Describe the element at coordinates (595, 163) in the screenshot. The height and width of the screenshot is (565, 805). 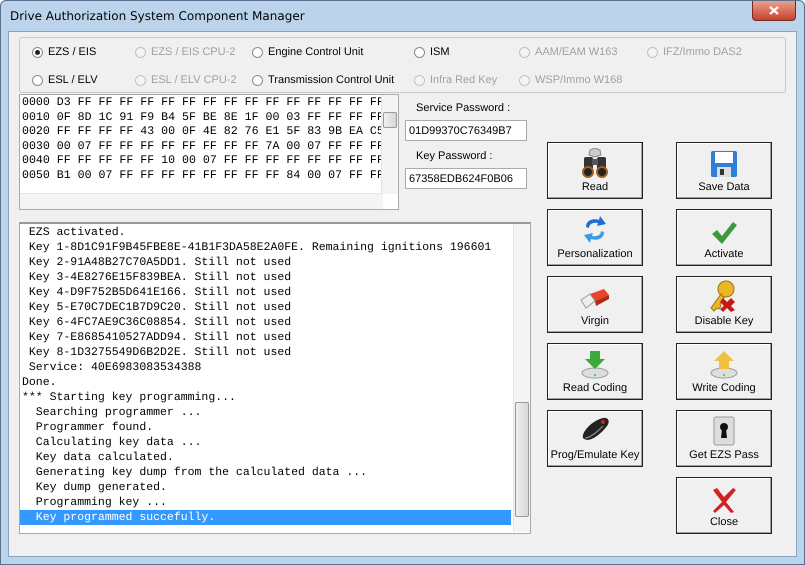
I see `binoculars-icon` at that location.